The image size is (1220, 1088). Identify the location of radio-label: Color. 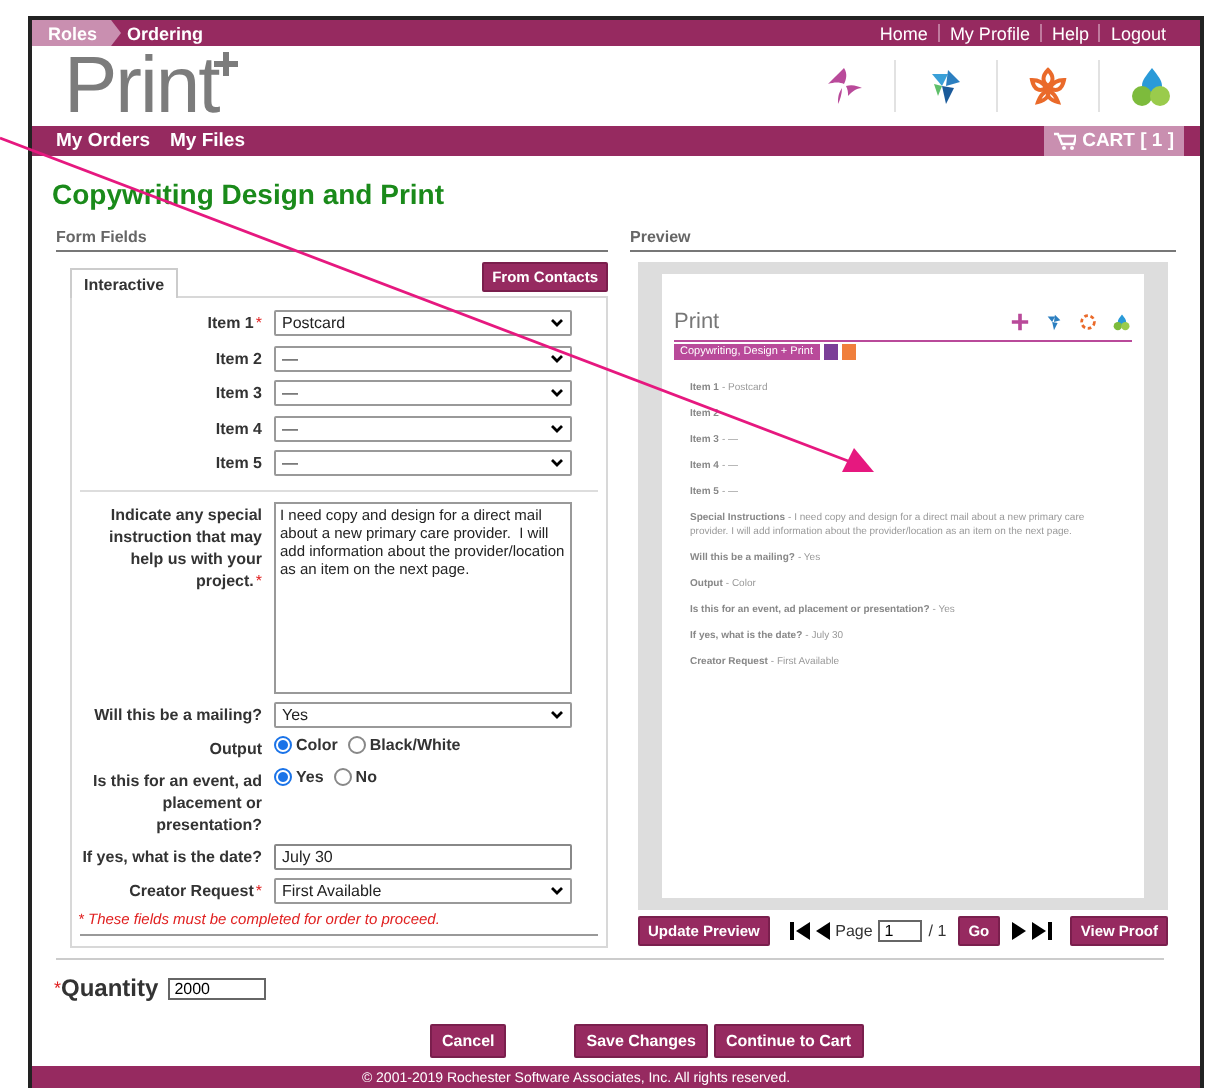
(317, 745).